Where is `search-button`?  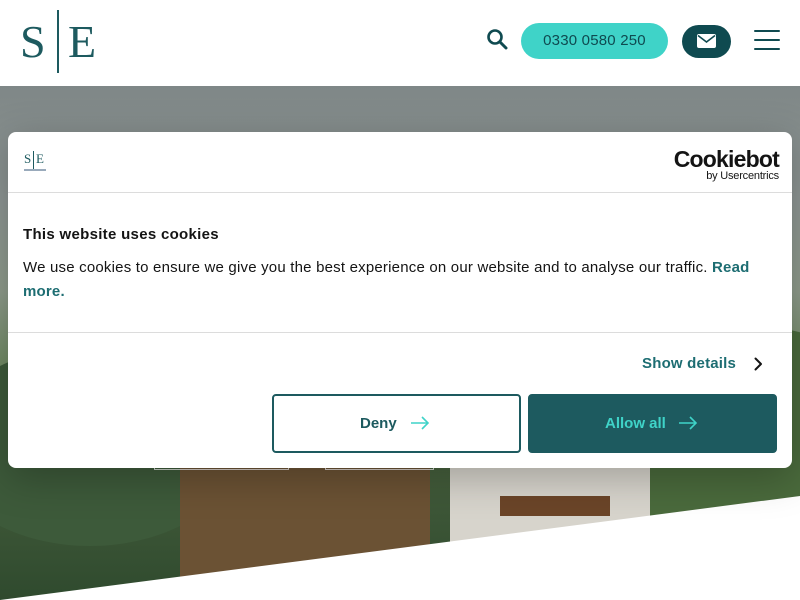 search-button is located at coordinates (499, 42).